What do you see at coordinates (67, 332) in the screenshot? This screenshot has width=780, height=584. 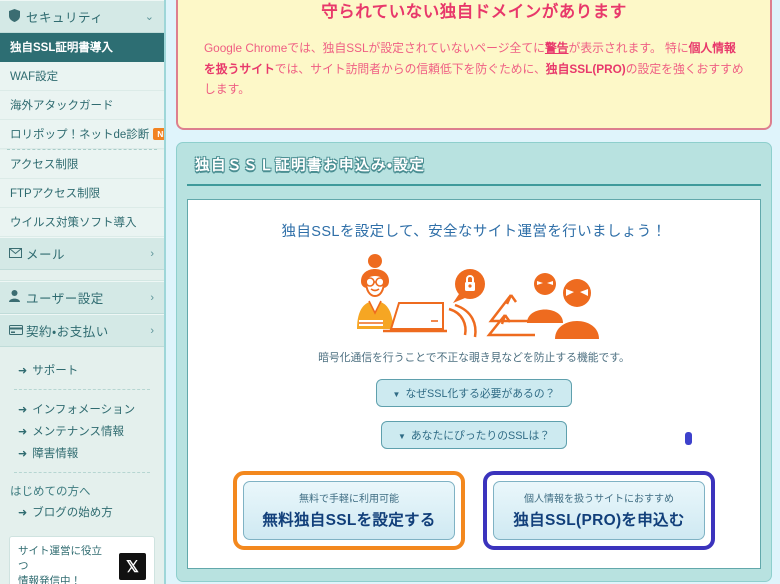 I see `sidebar-group-label: 契約・お支払い` at bounding box center [67, 332].